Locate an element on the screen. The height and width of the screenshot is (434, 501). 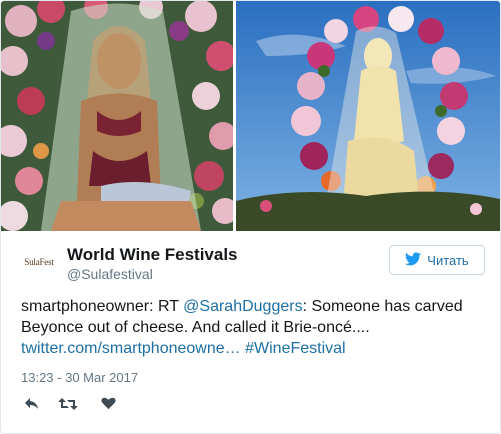
heart-icon is located at coordinates (108, 406).